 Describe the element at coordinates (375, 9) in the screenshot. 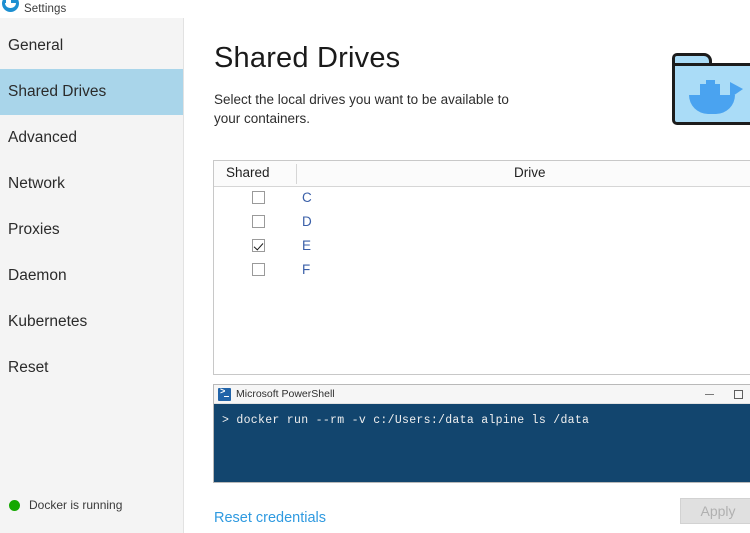

I see `window-titlebar: Settings` at that location.